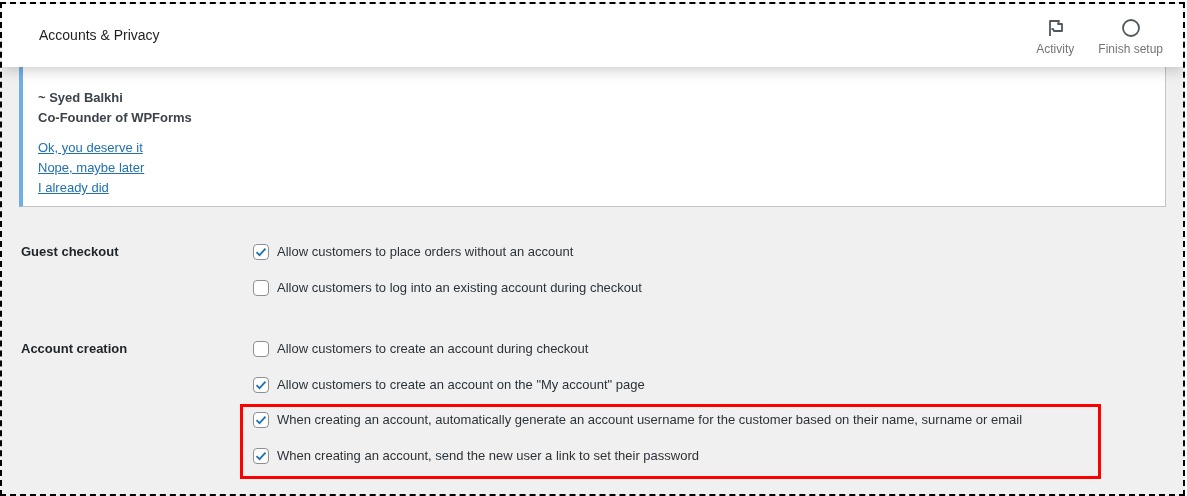 This screenshot has height=496, width=1187. Describe the element at coordinates (650, 420) in the screenshot. I see `checkbox-label: When creating an account, automatically generate an account username for the customer based on their name, surname or email` at that location.